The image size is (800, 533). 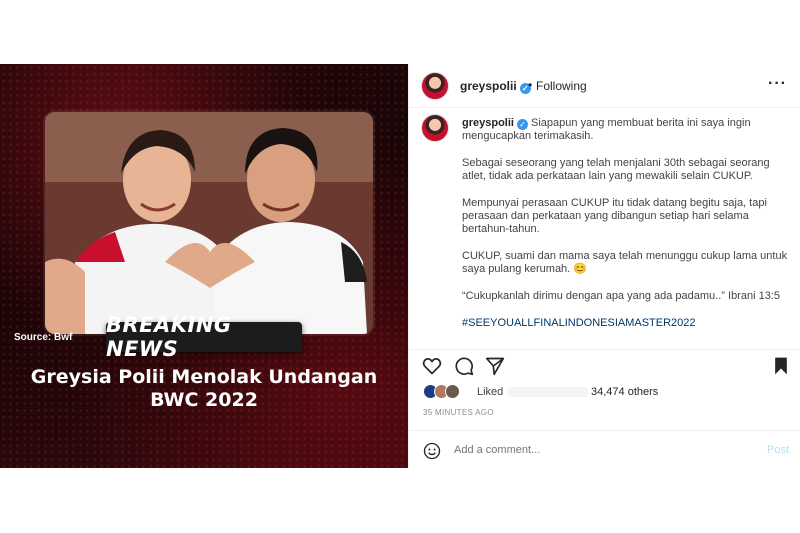 I want to click on liked-by-label: Liked, so click(x=490, y=392).